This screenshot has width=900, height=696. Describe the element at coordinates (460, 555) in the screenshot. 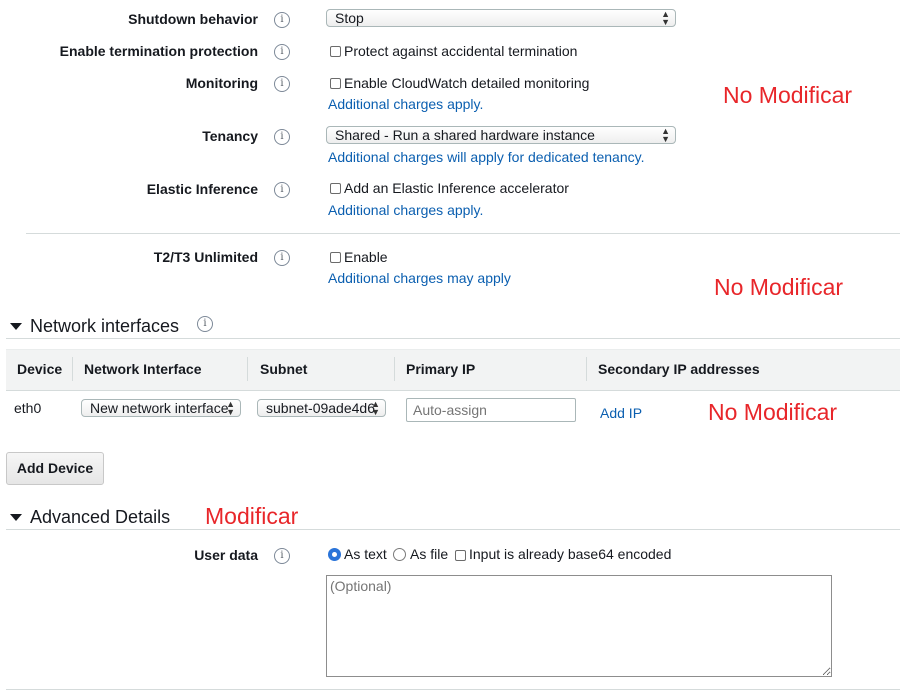

I see `base64-checkbox` at that location.